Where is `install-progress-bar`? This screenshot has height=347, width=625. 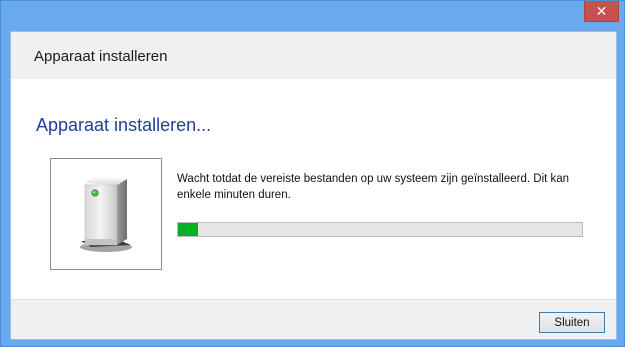
install-progress-bar is located at coordinates (380, 229).